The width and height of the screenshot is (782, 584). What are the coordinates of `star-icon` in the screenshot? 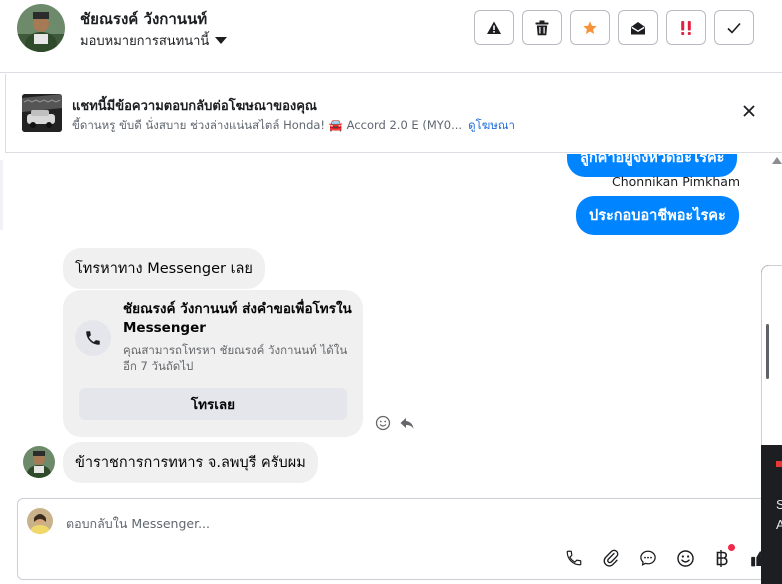 It's located at (590, 27).